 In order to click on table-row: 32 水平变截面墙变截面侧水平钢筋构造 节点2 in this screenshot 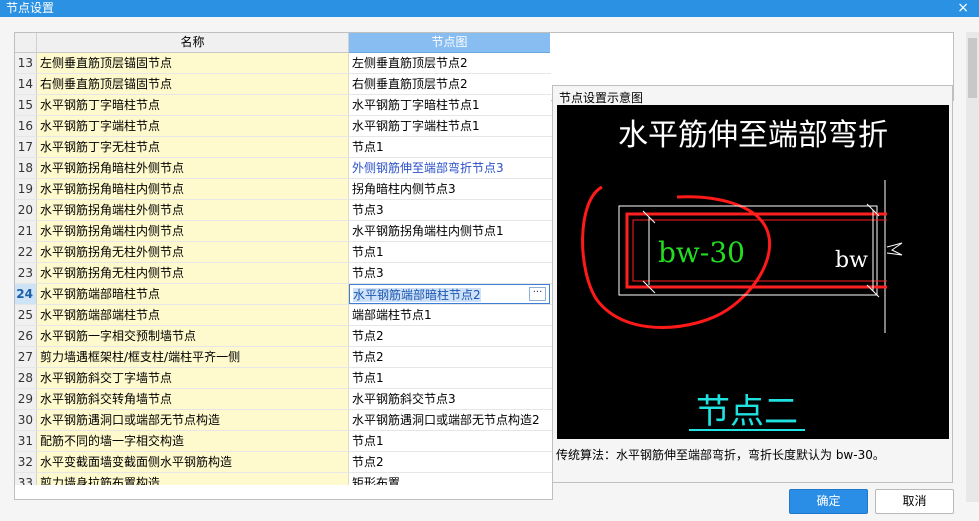, I will do `click(283, 462)`.